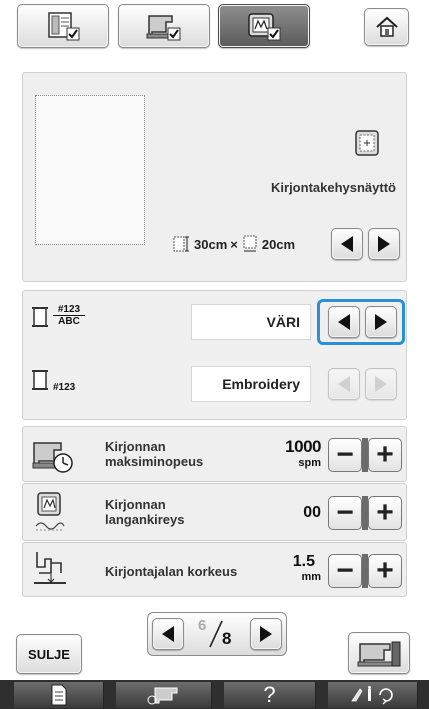 This screenshot has height=709, width=429. Describe the element at coordinates (50, 511) in the screenshot. I see `tension-icon` at that location.